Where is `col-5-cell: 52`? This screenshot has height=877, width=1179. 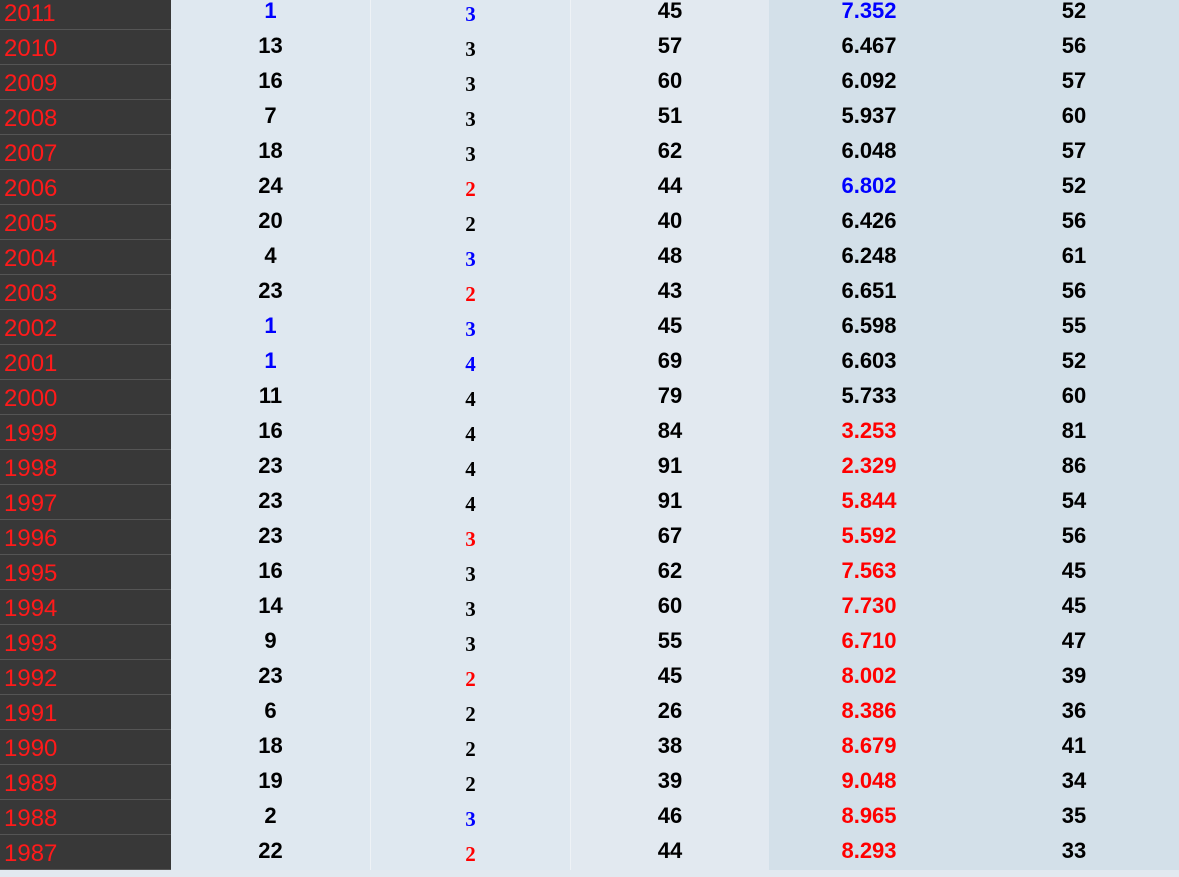
col-5-cell: 52 is located at coordinates (1074, 362).